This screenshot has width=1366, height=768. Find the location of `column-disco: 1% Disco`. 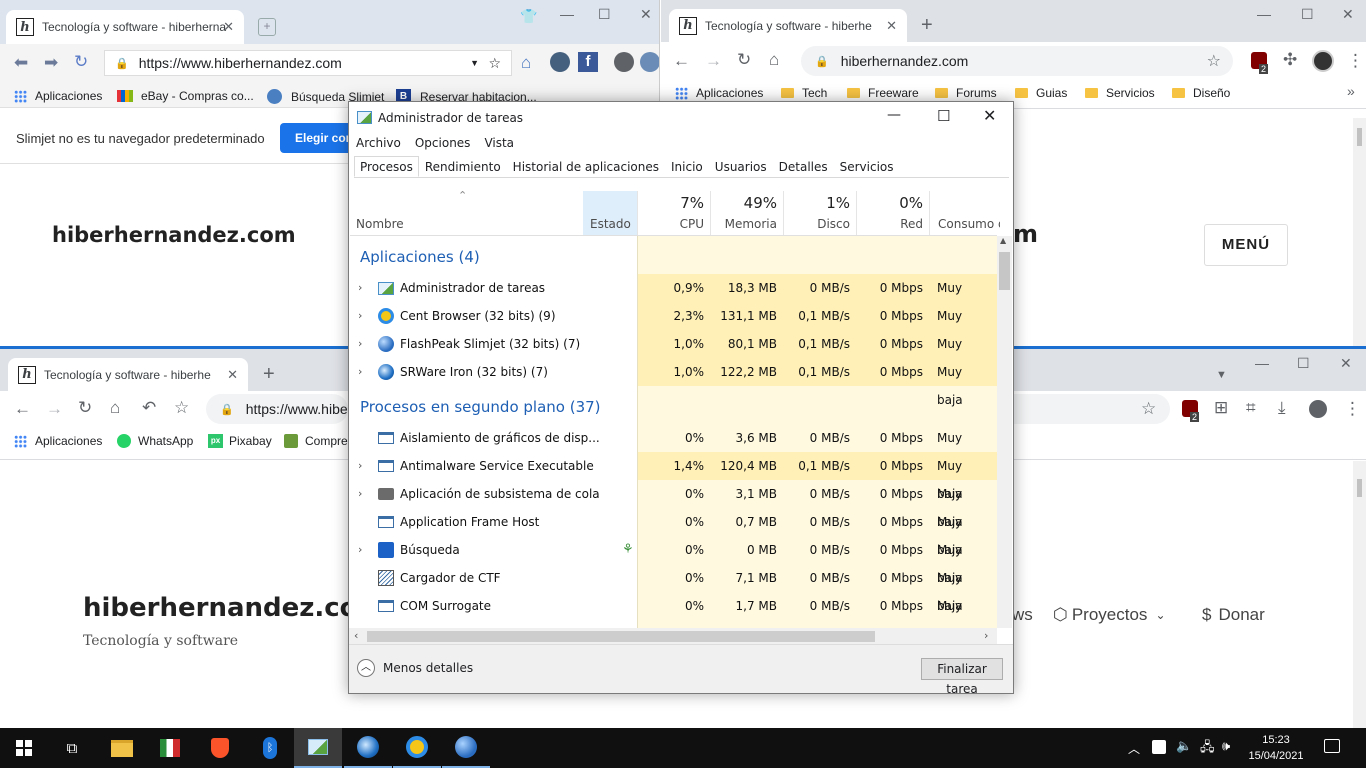

column-disco: 1% Disco is located at coordinates (820, 213).